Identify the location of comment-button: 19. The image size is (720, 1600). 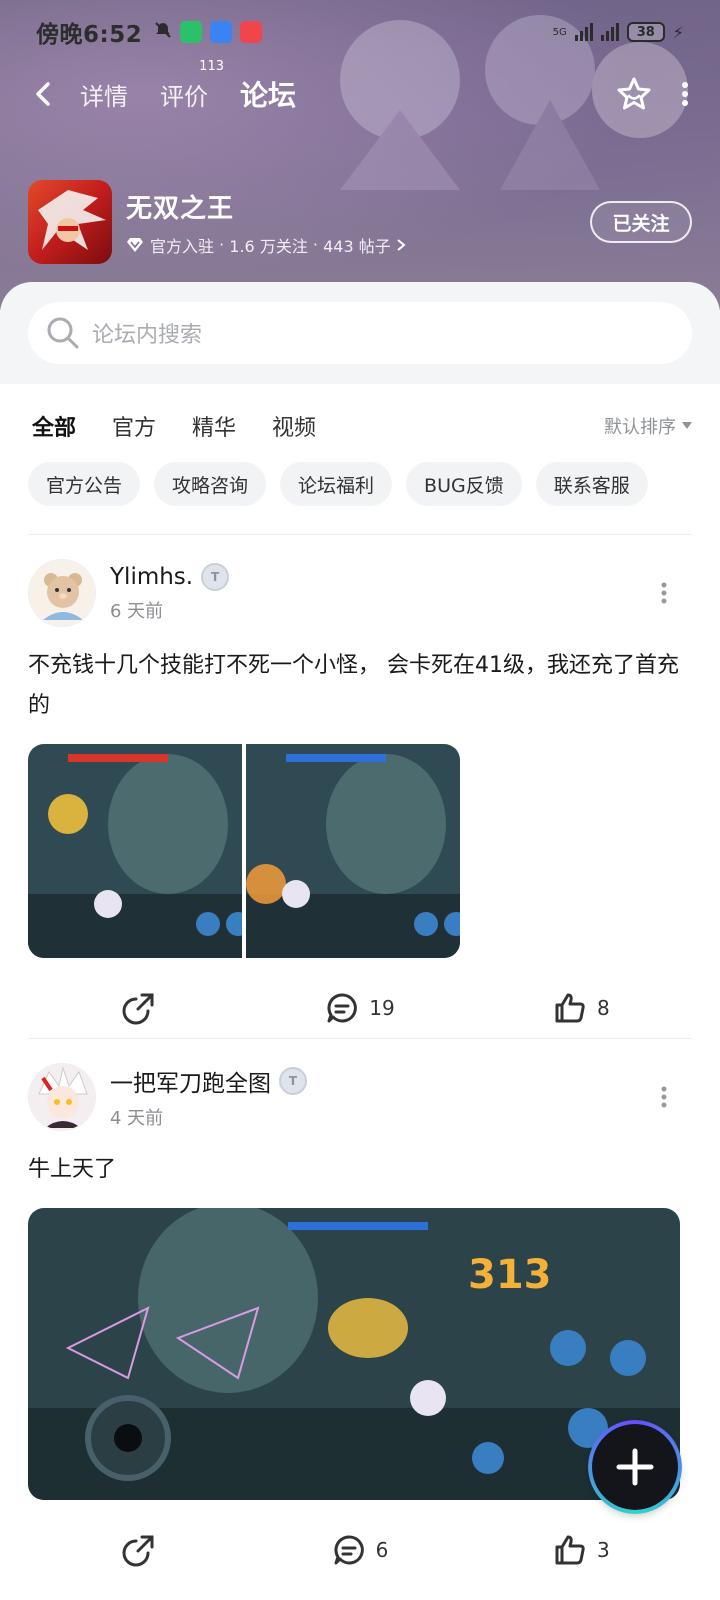
(359, 1008).